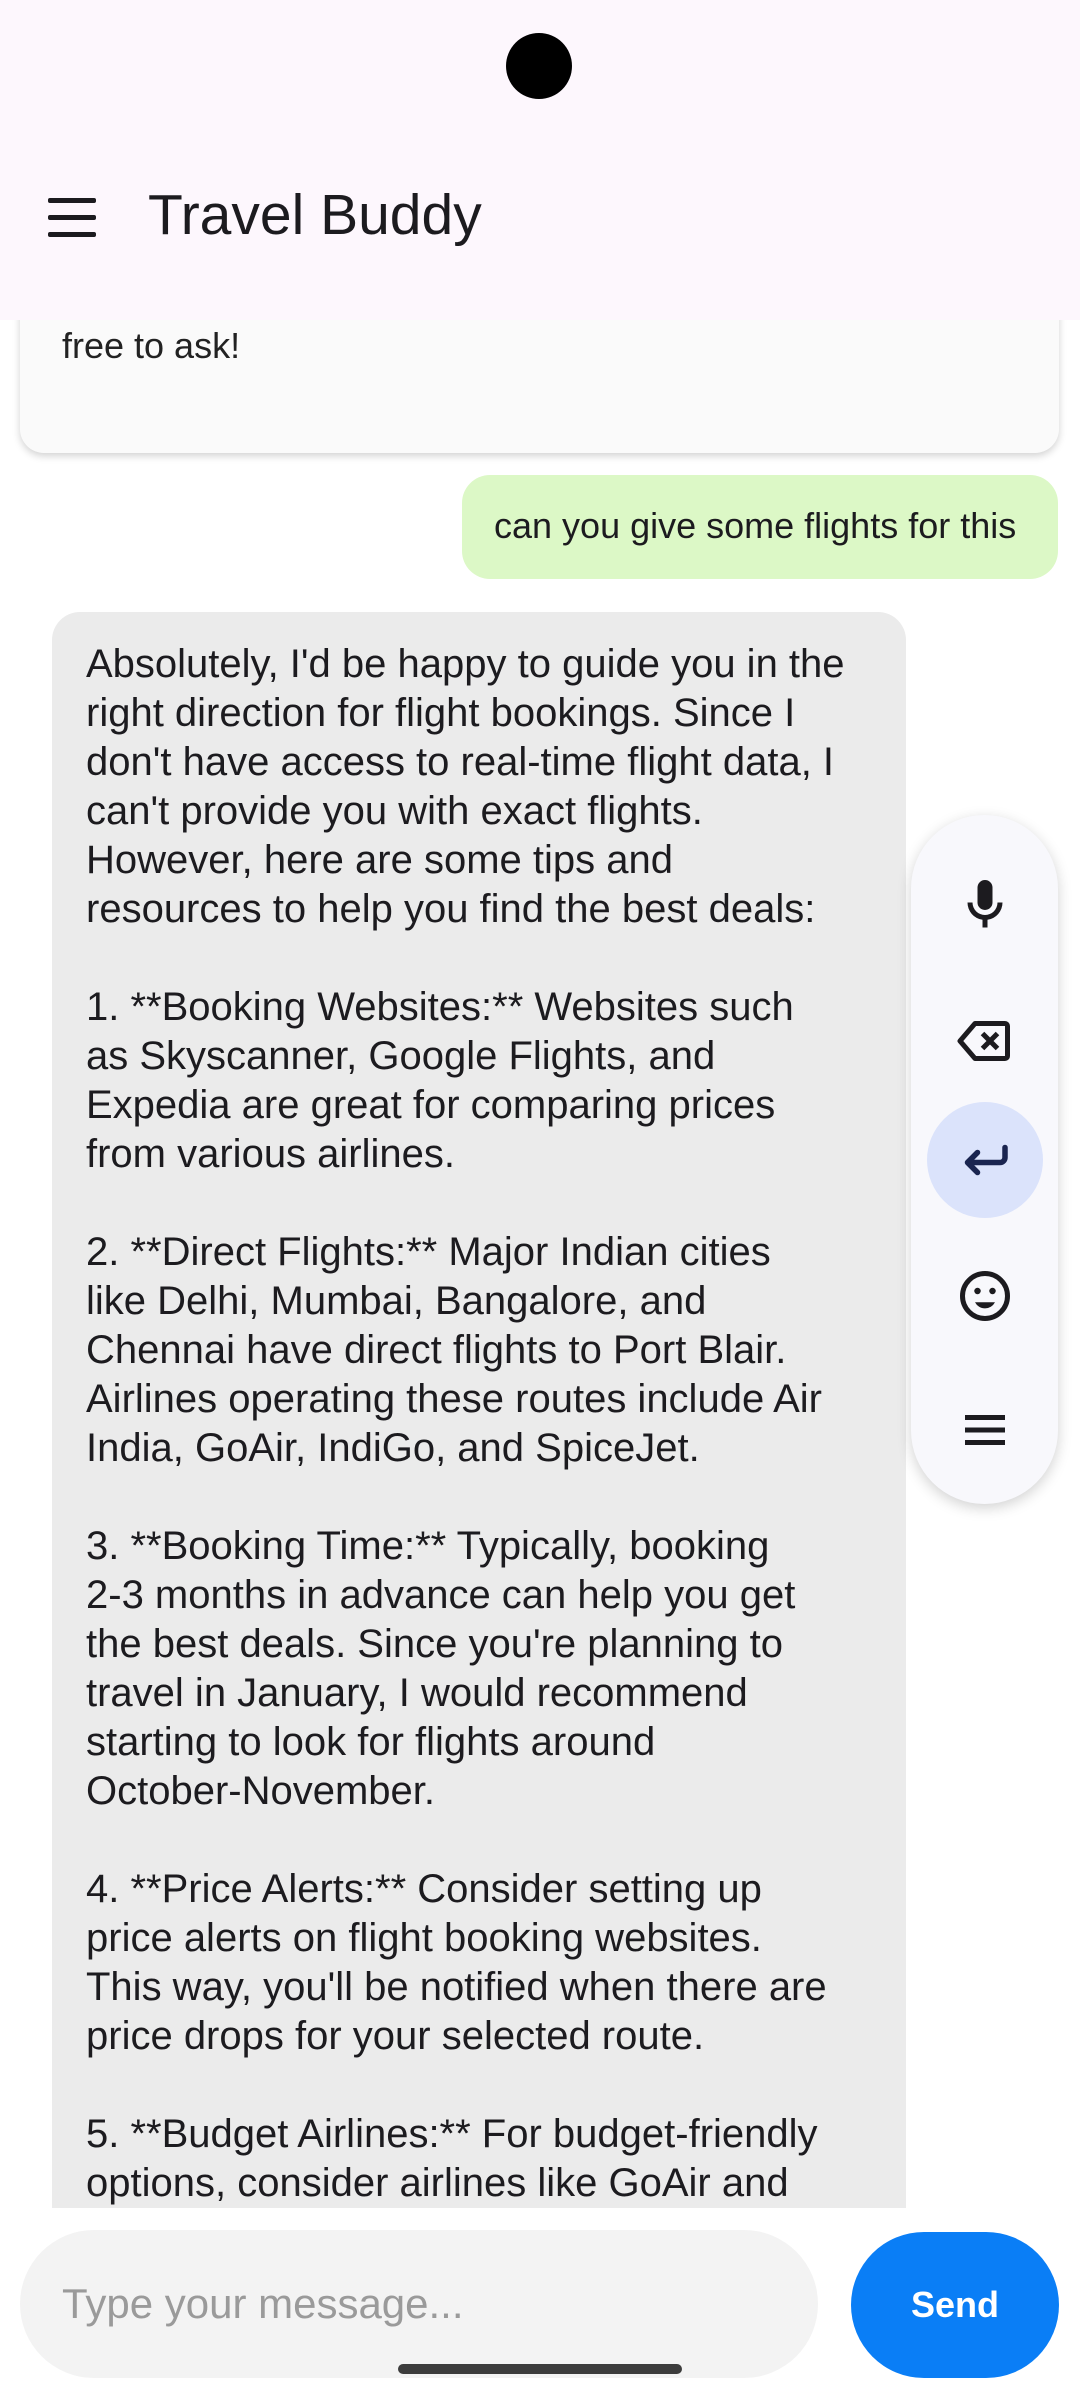  Describe the element at coordinates (985, 1296) in the screenshot. I see `emoji-icon` at that location.